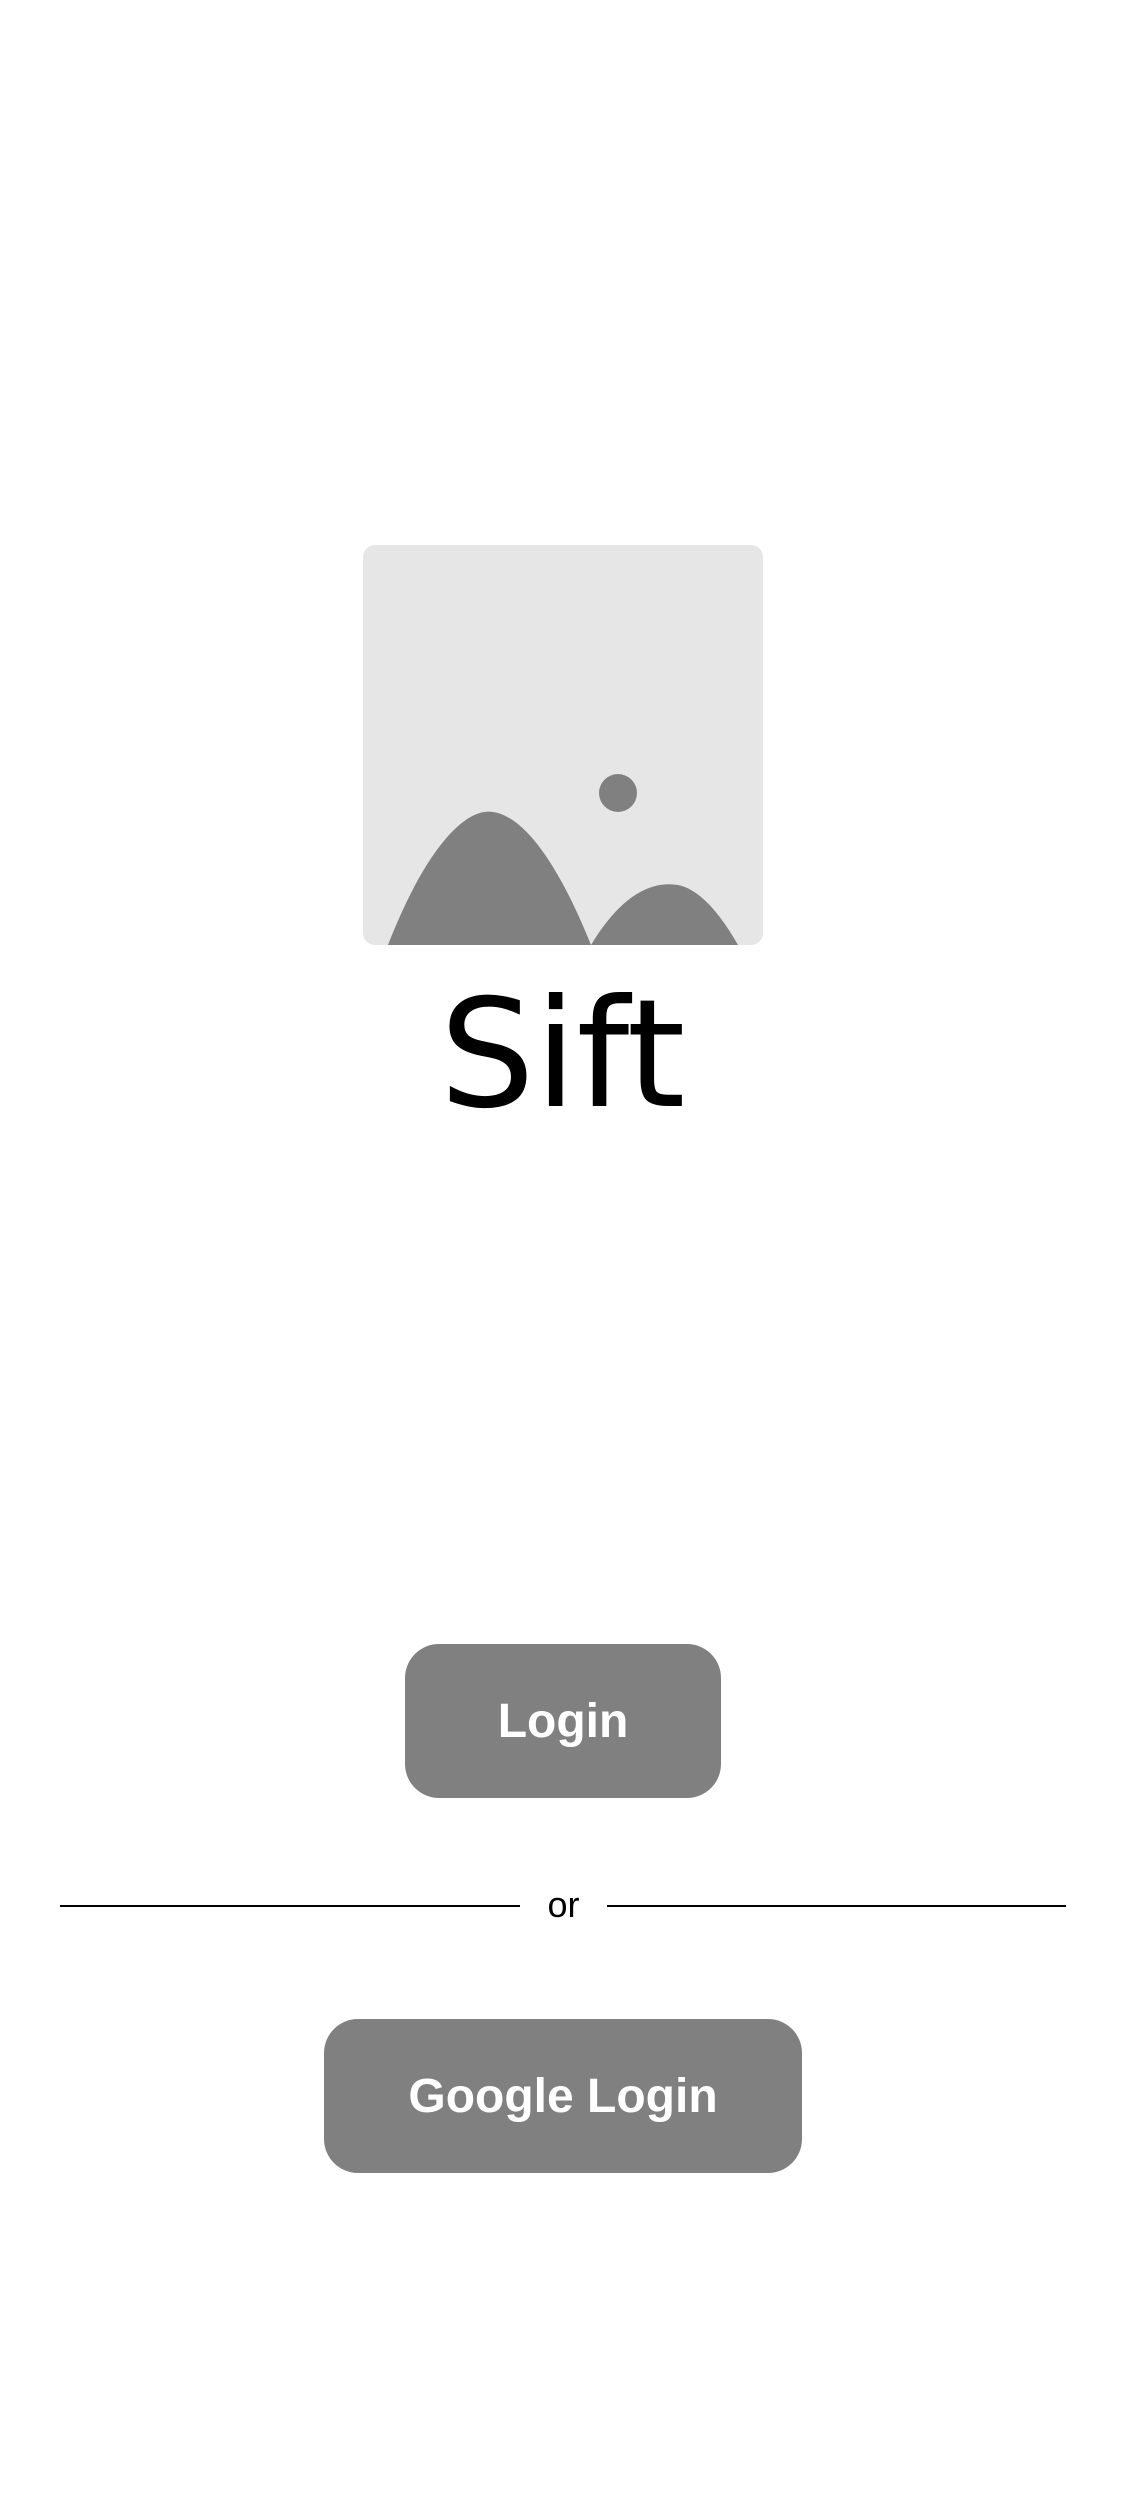 The image size is (1125, 2499). What do you see at coordinates (563, 859) in the screenshot?
I see `image-placeholder-icon` at bounding box center [563, 859].